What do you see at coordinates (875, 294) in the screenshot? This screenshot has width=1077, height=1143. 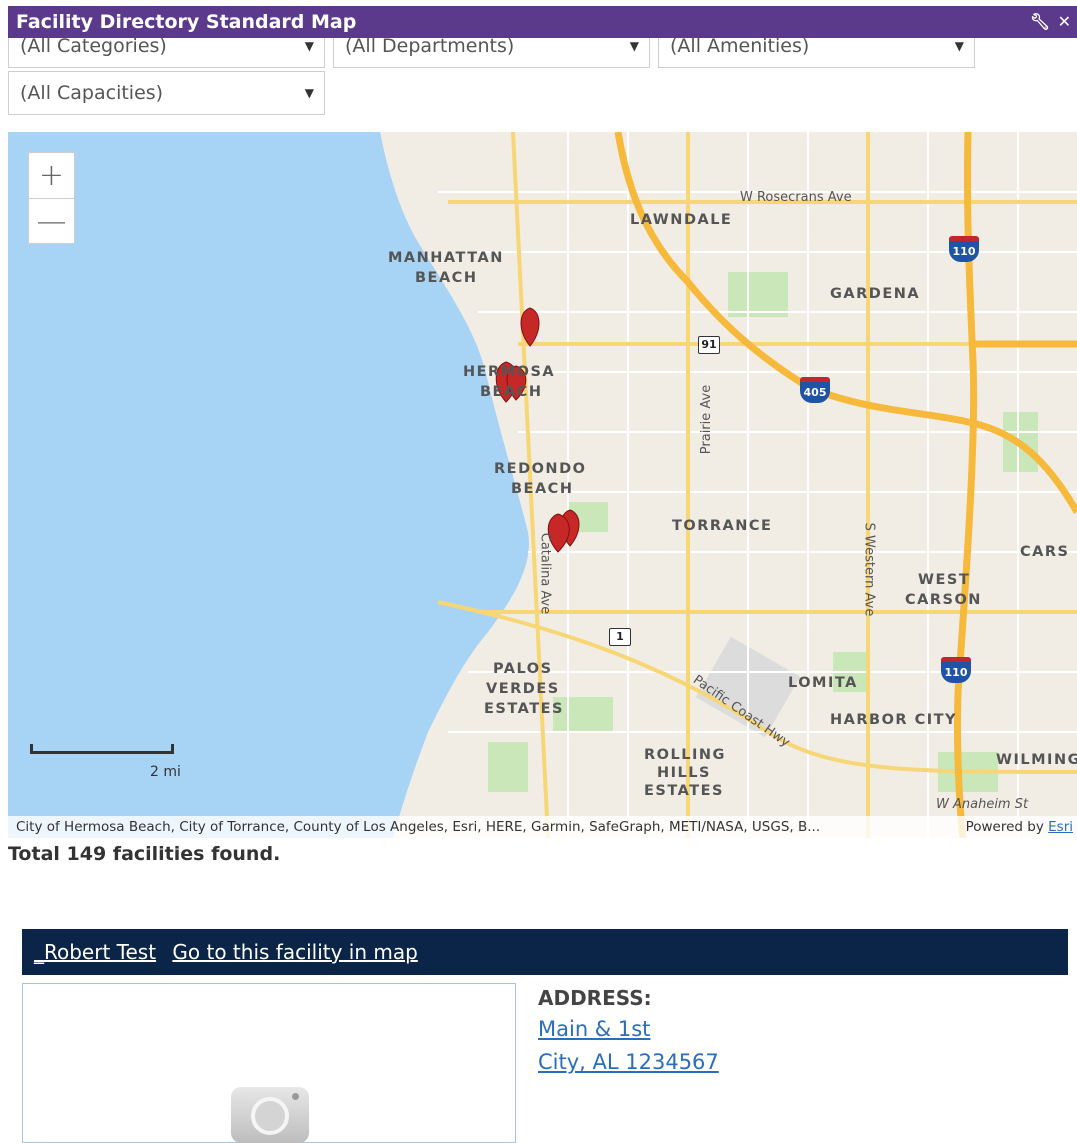 I see `place-gardena: GARDENA` at bounding box center [875, 294].